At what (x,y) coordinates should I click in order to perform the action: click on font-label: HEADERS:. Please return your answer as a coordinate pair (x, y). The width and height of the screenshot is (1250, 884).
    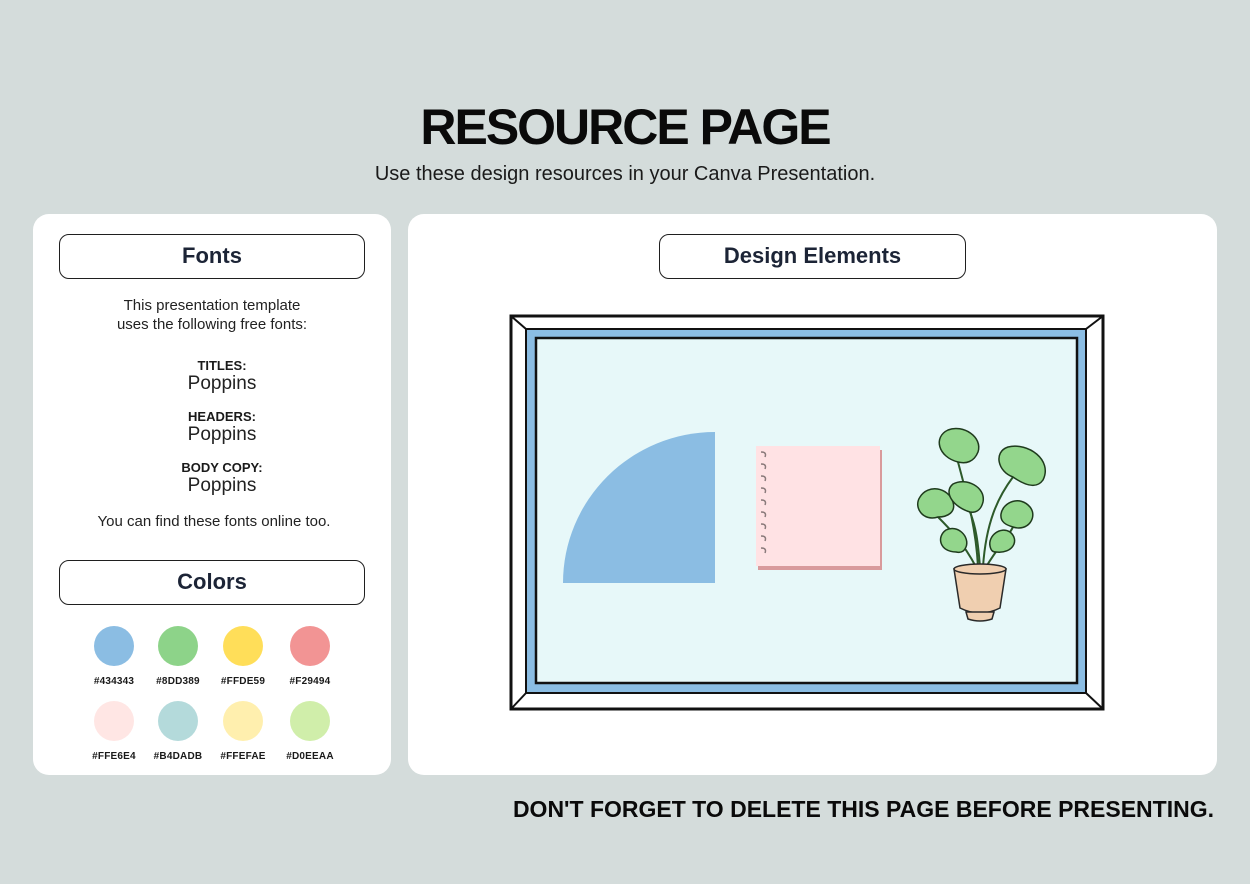
    Looking at the image, I should click on (222, 416).